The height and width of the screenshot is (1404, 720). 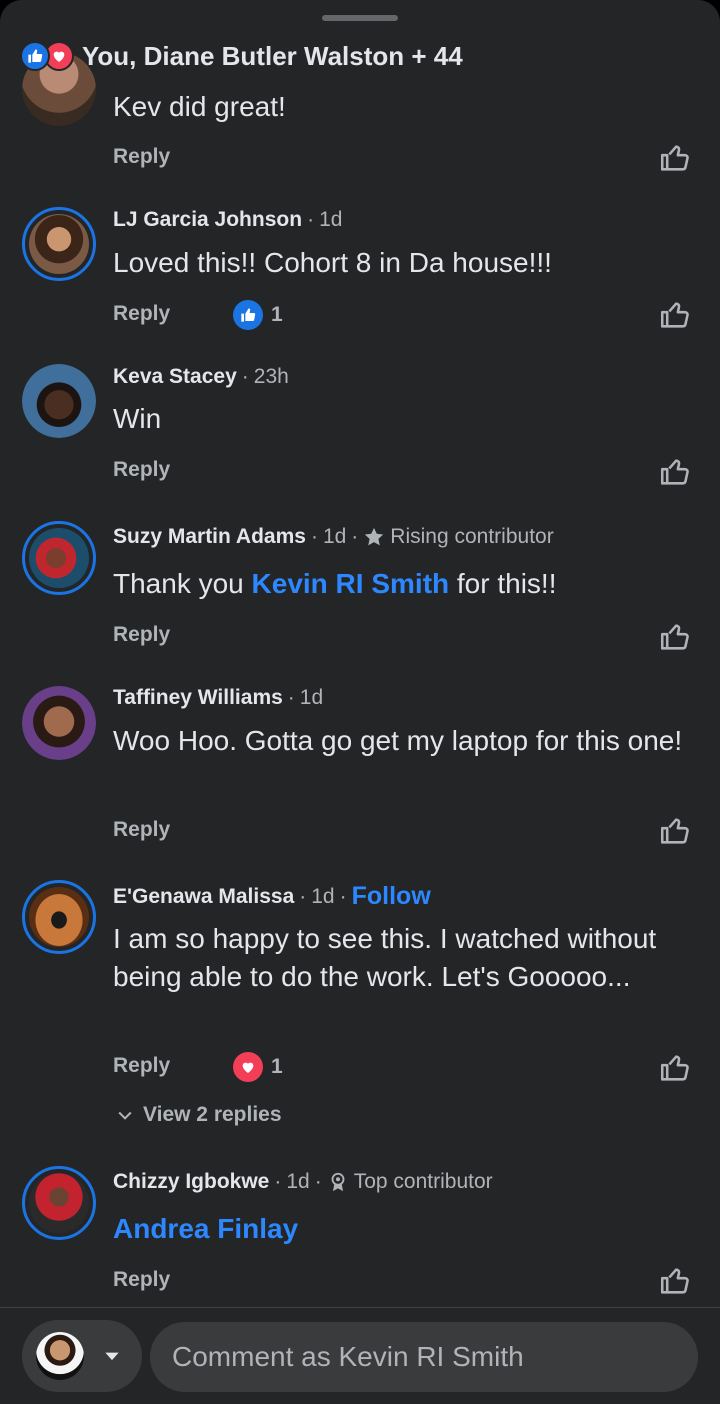 What do you see at coordinates (112, 1356) in the screenshot?
I see `caret-down-icon` at bounding box center [112, 1356].